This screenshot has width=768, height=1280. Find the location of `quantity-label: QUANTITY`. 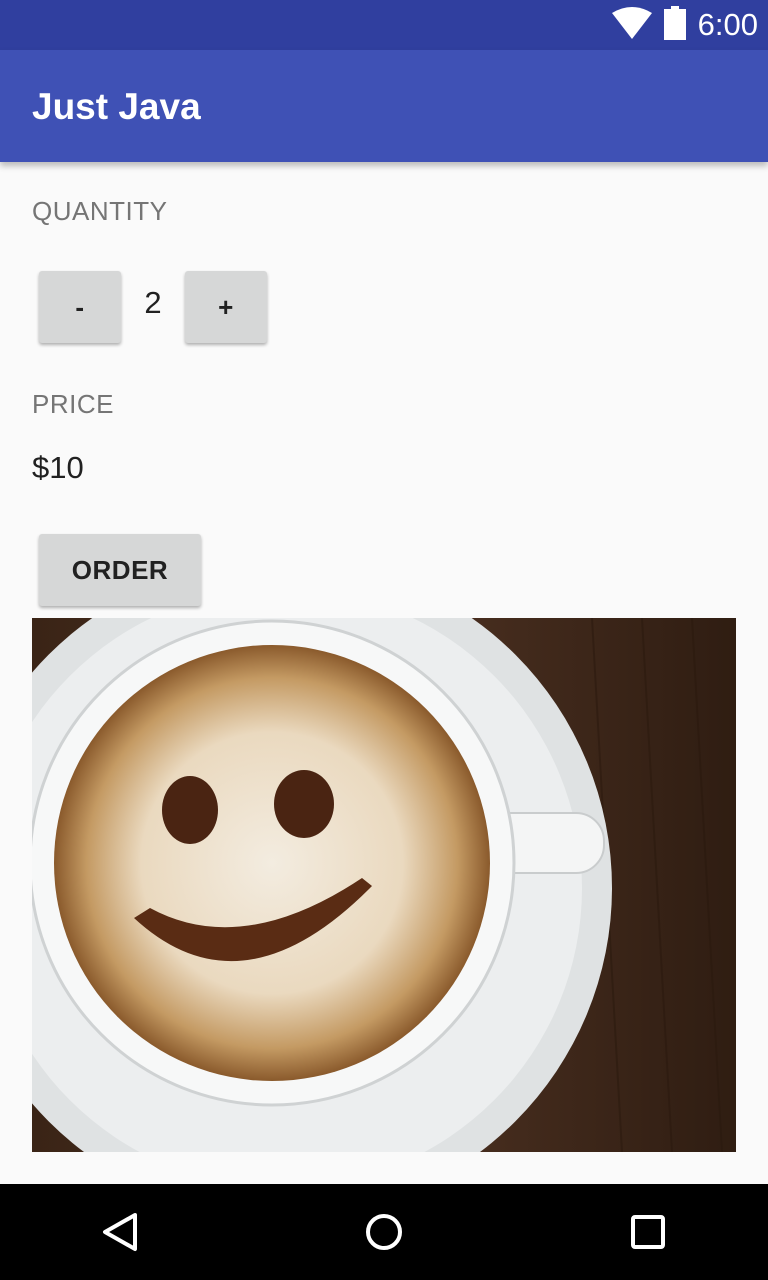

quantity-label: QUANTITY is located at coordinates (100, 211).